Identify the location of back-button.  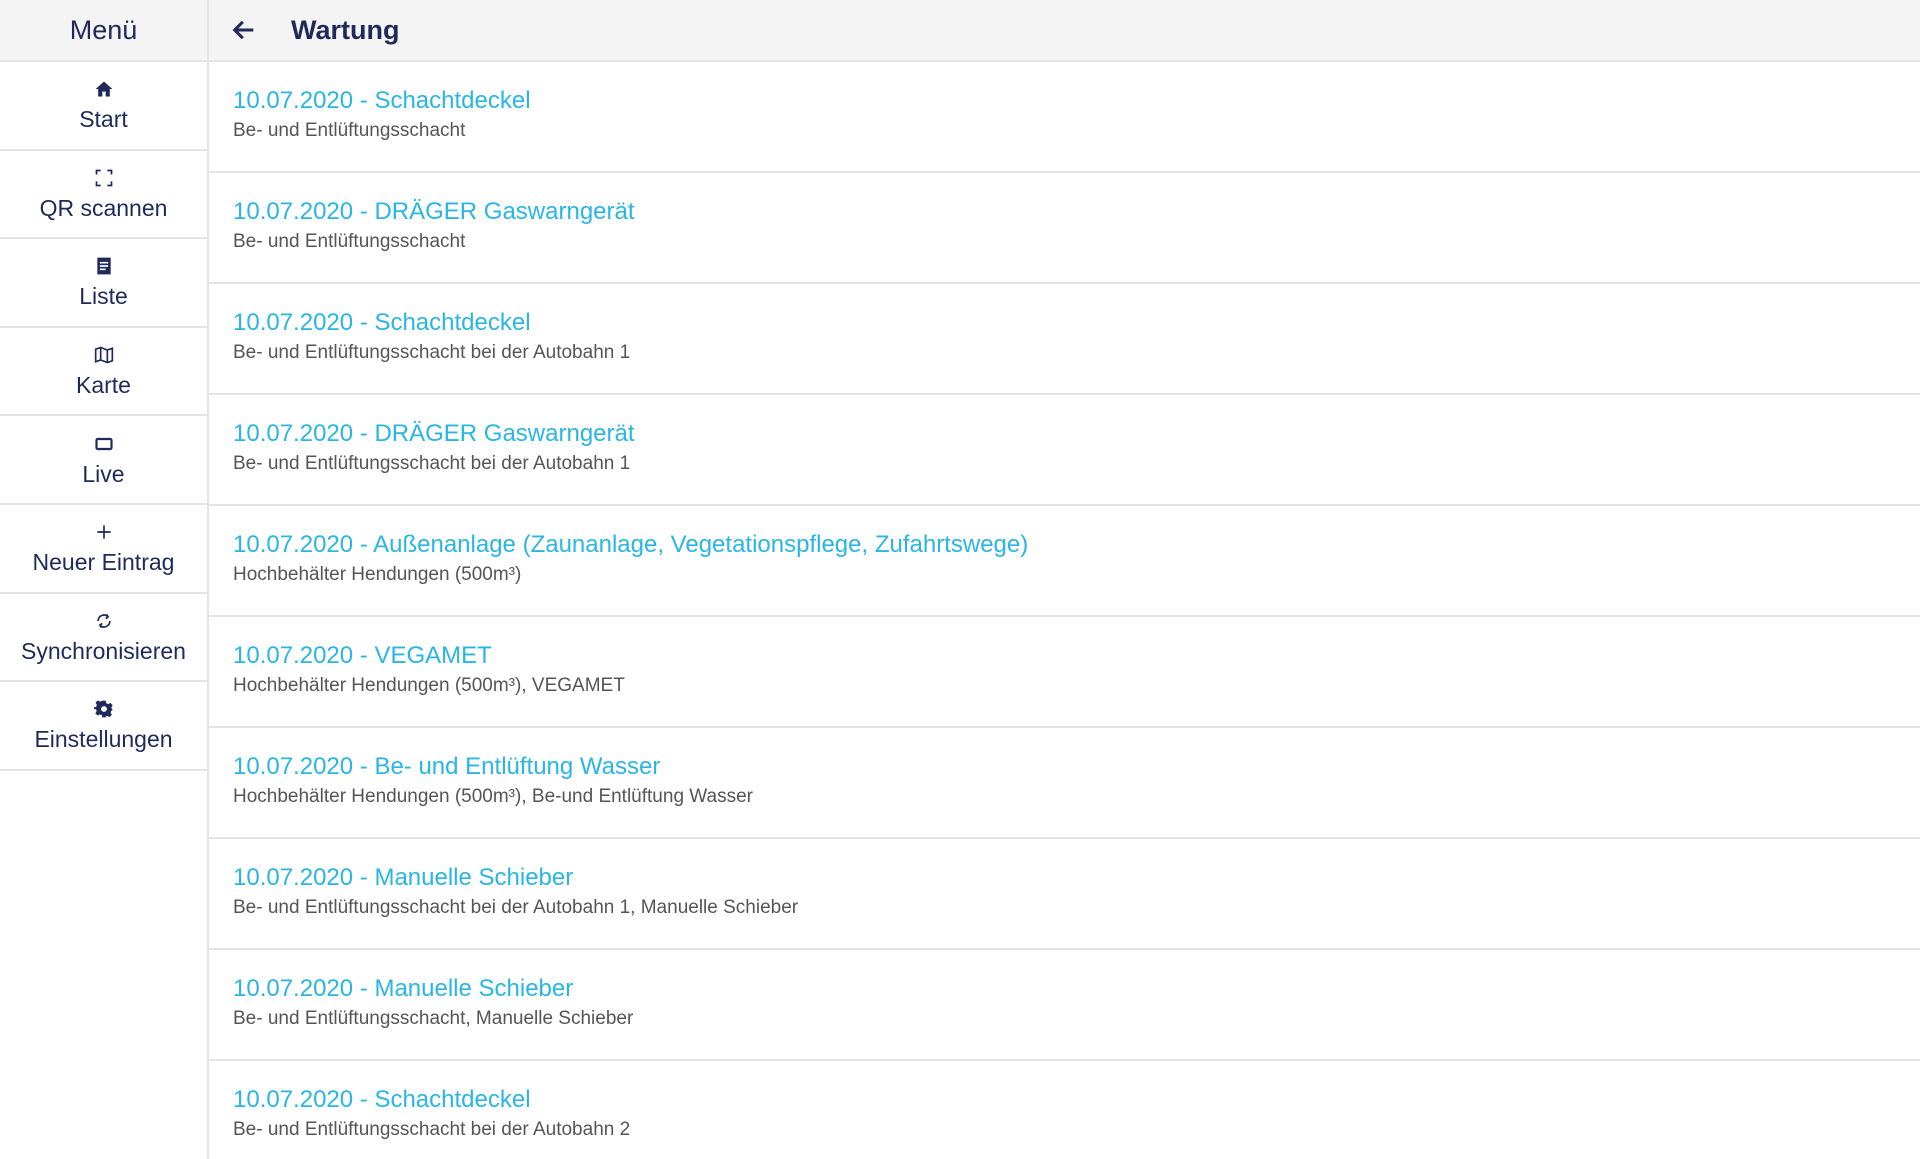
(244, 30).